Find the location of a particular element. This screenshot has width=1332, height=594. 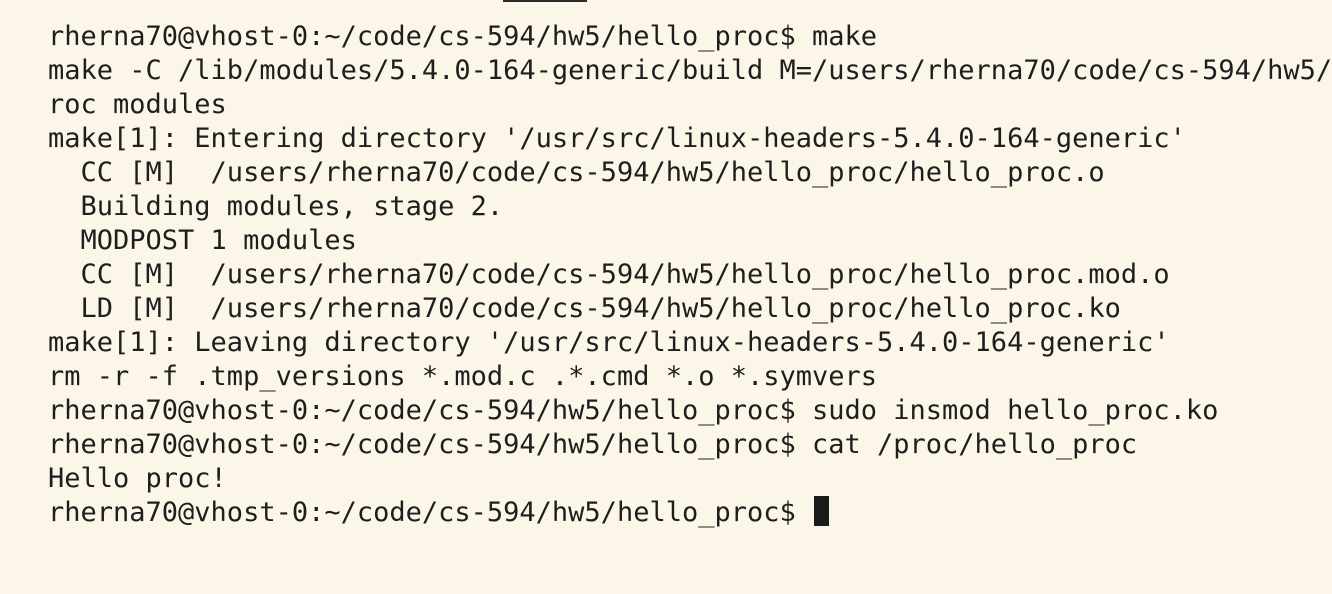

terminal-line: Hello proc! is located at coordinates (137, 478).